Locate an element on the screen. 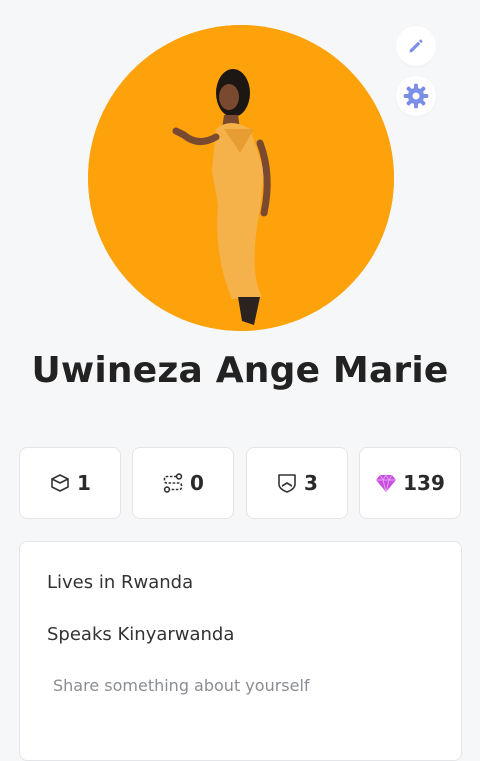 Image resolution: width=480 pixels, height=761 pixels. language-text: Speaks Kinyarwanda is located at coordinates (141, 634).